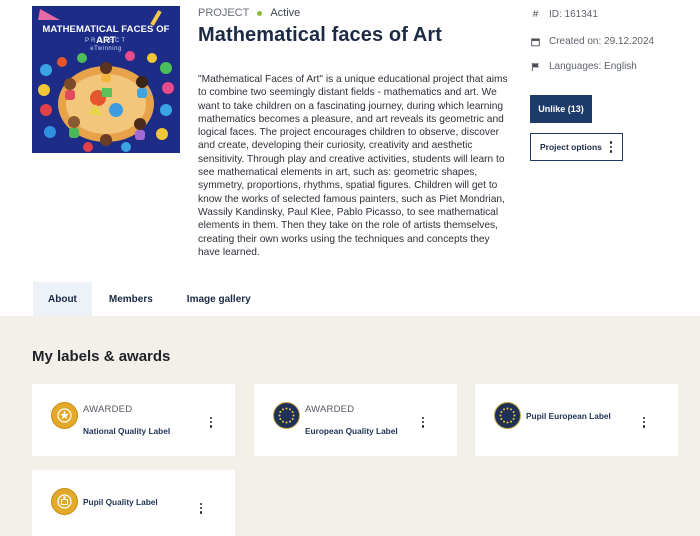  What do you see at coordinates (535, 14) in the screenshot?
I see `hash-icon: #` at bounding box center [535, 14].